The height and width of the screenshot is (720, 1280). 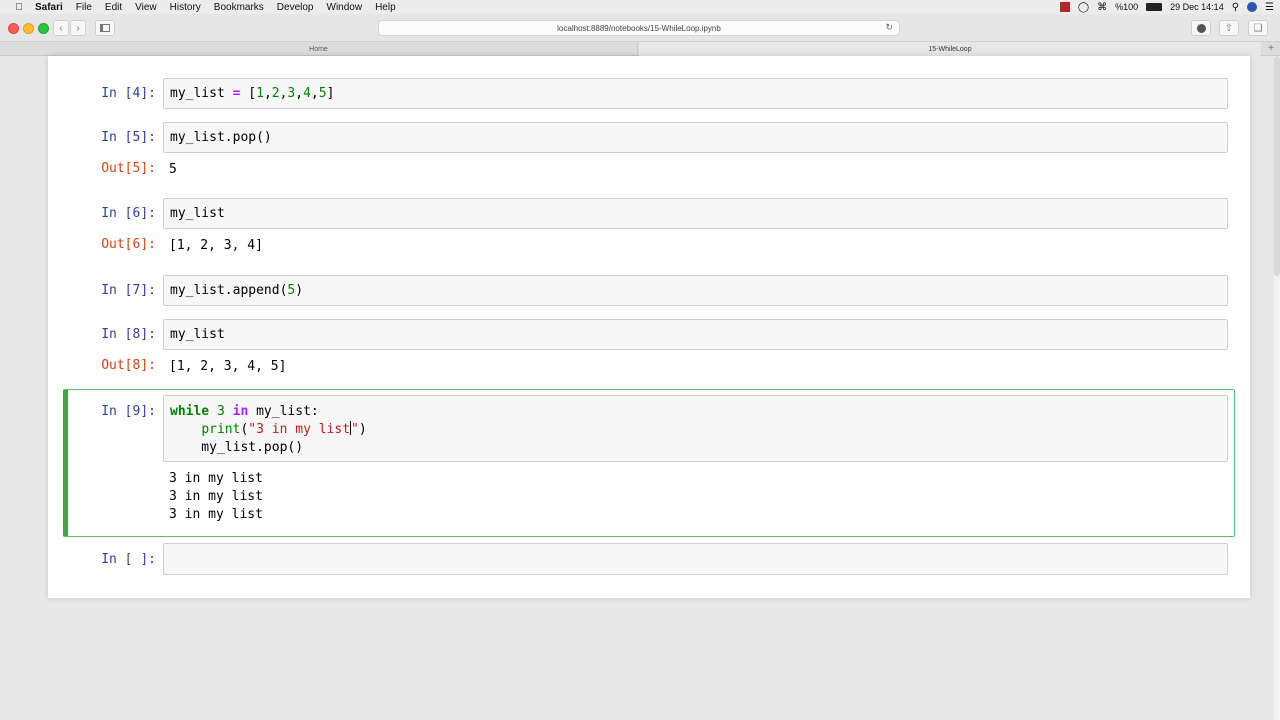 What do you see at coordinates (216, 245) in the screenshot?
I see `output-text: [1, 2, 3, 4]` at bounding box center [216, 245].